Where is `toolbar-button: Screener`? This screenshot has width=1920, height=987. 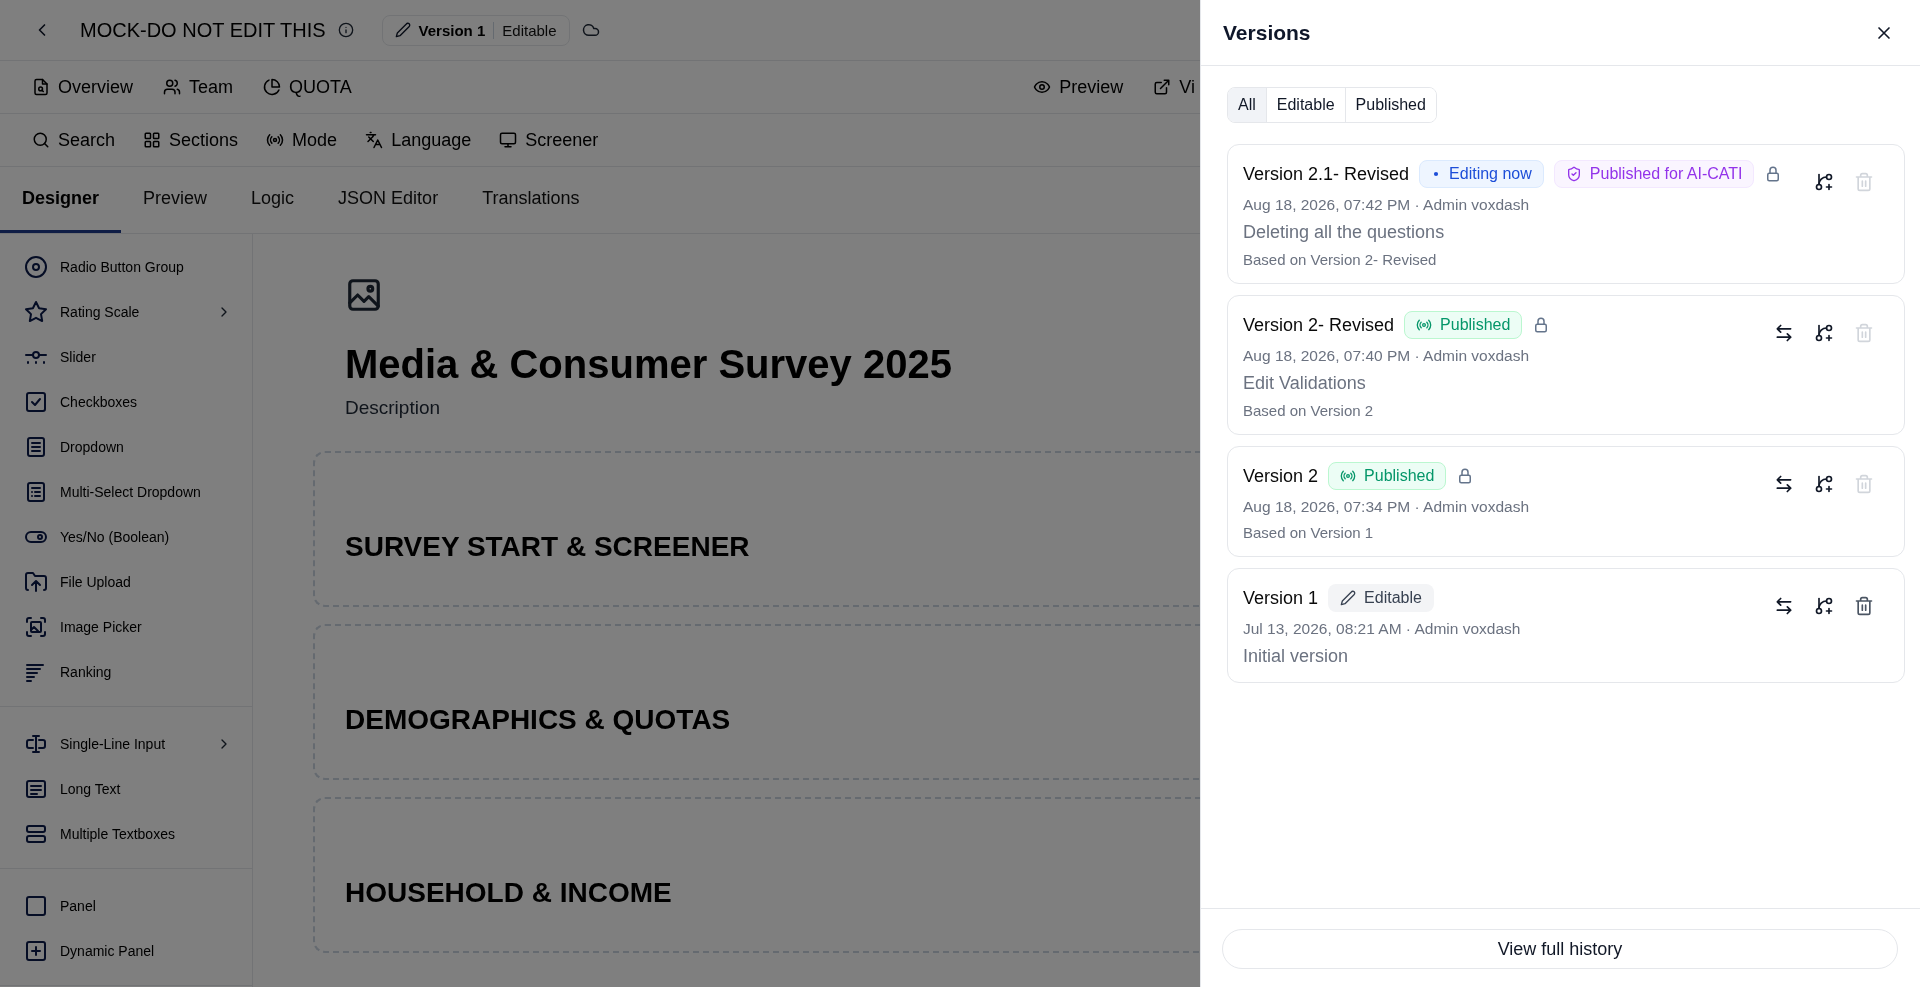
toolbar-button: Screener is located at coordinates (549, 140).